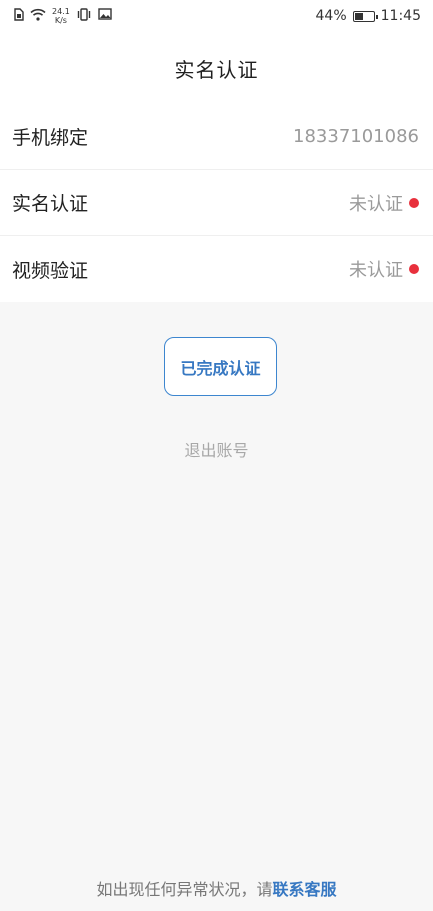 Image resolution: width=433 pixels, height=911 pixels. I want to click on net-speed-value: 24.1, so click(61, 11).